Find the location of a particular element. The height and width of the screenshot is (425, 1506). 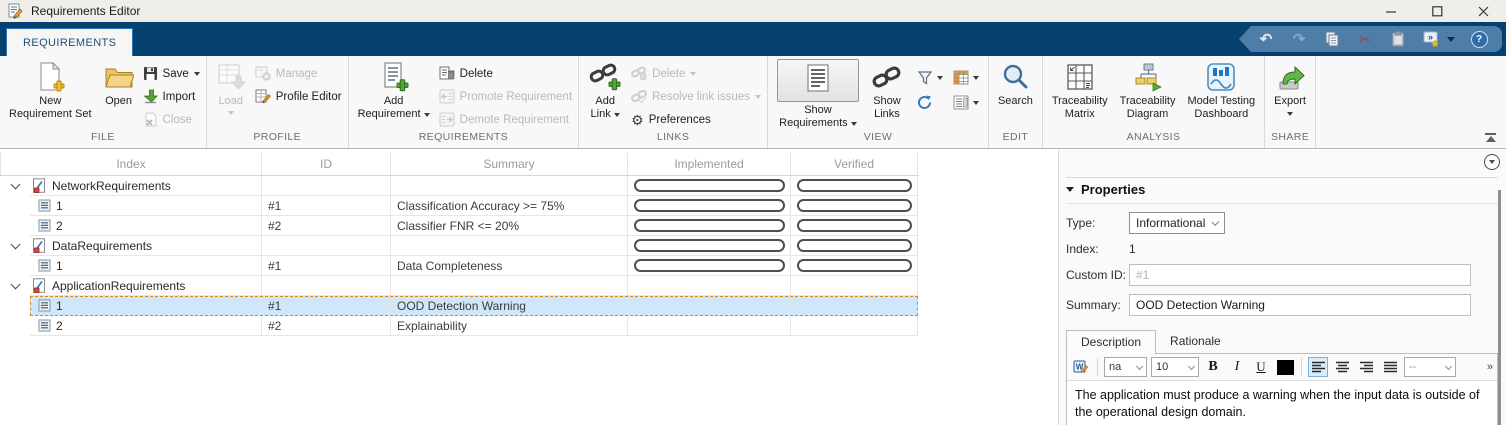

paste-button is located at coordinates (1398, 39).